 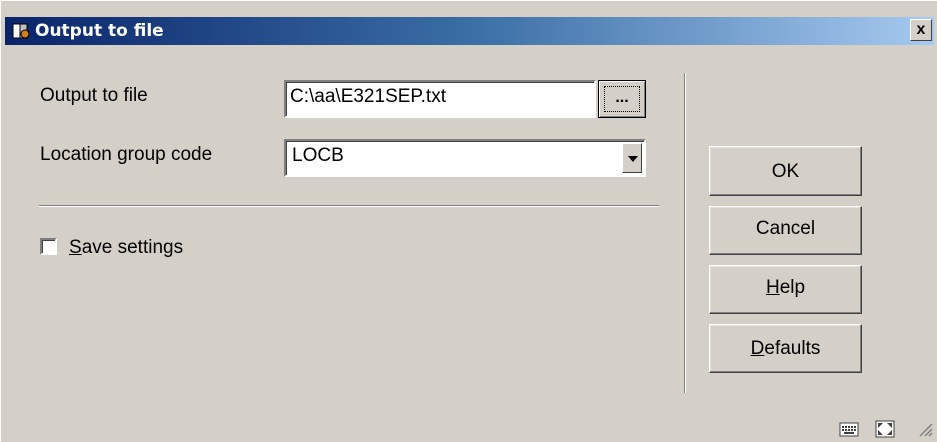 I want to click on help-button: Help, so click(x=785, y=289).